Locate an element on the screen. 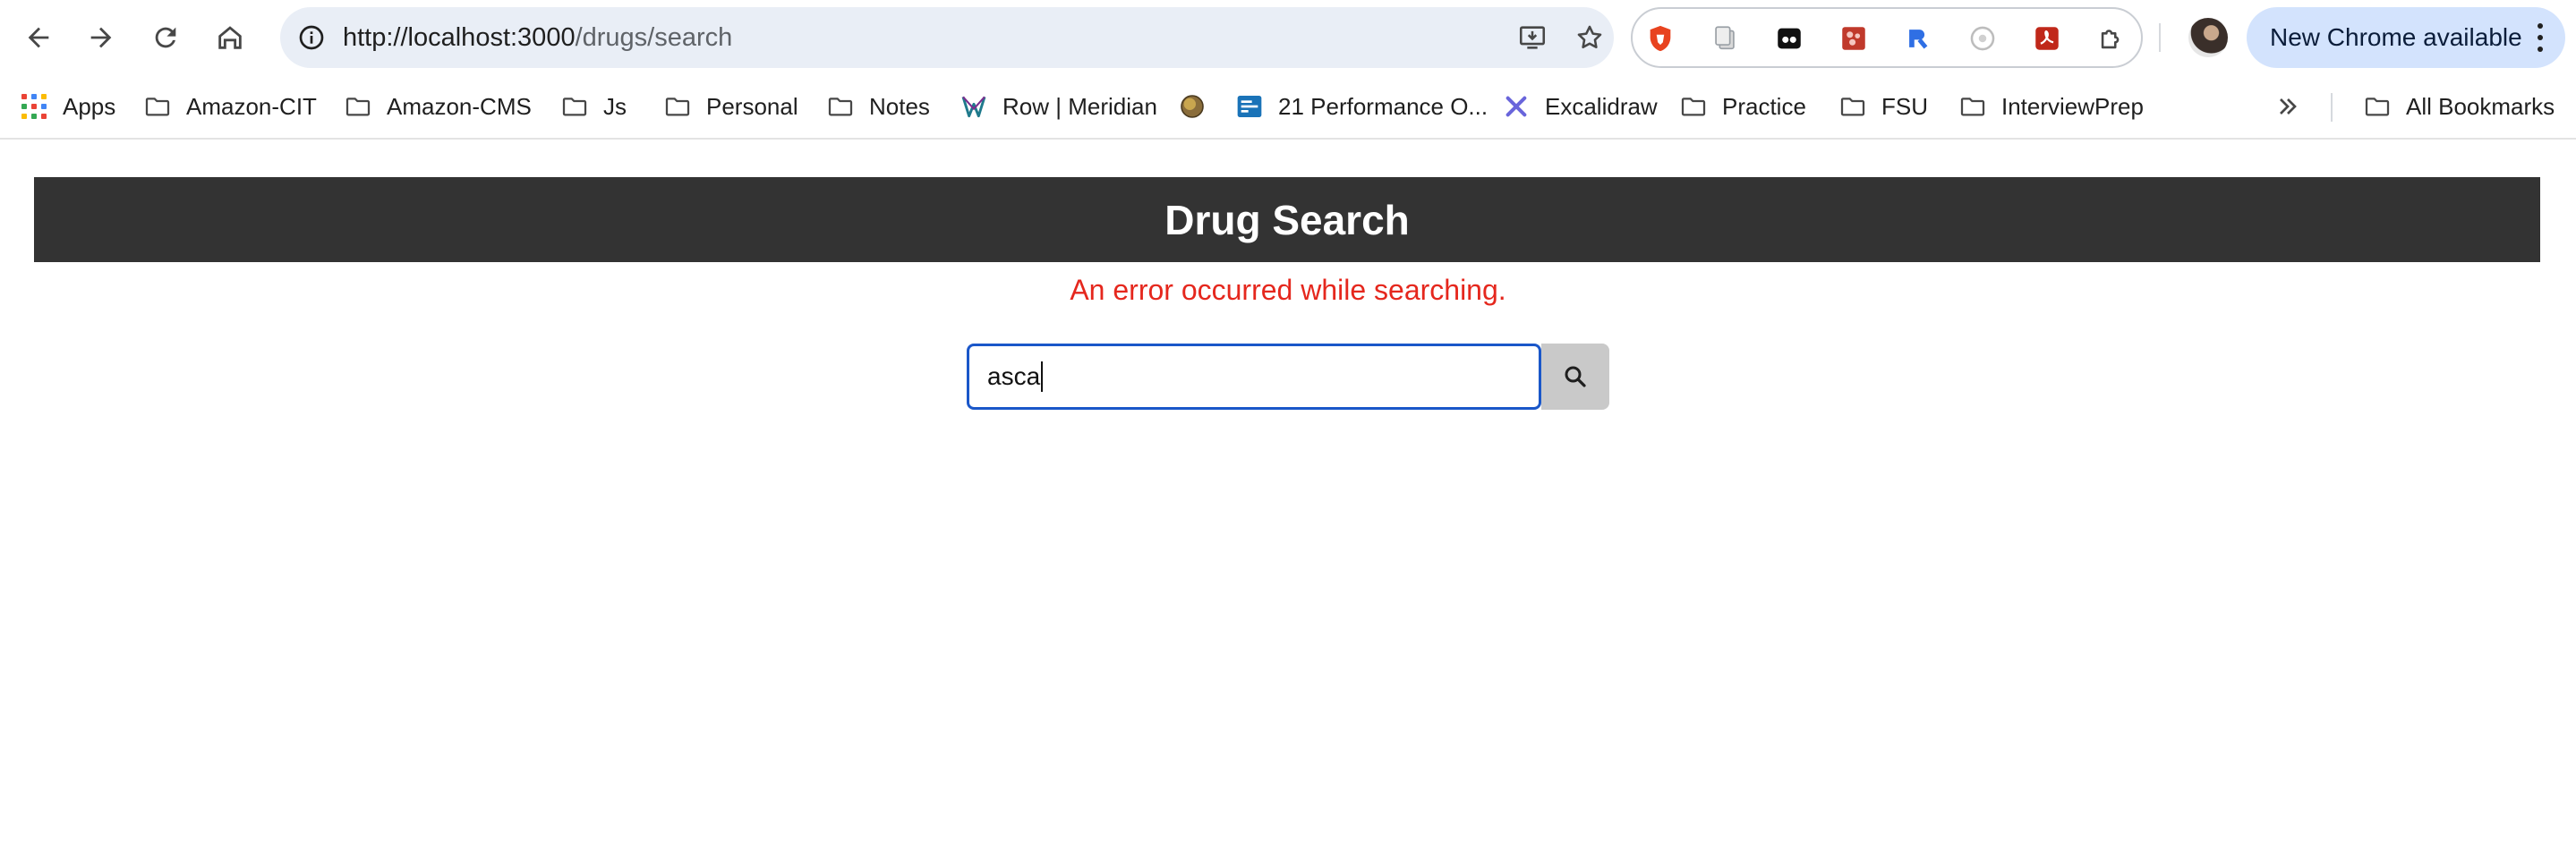 Image resolution: width=2576 pixels, height=866 pixels. site-favicon-icon is located at coordinates (1249, 106).